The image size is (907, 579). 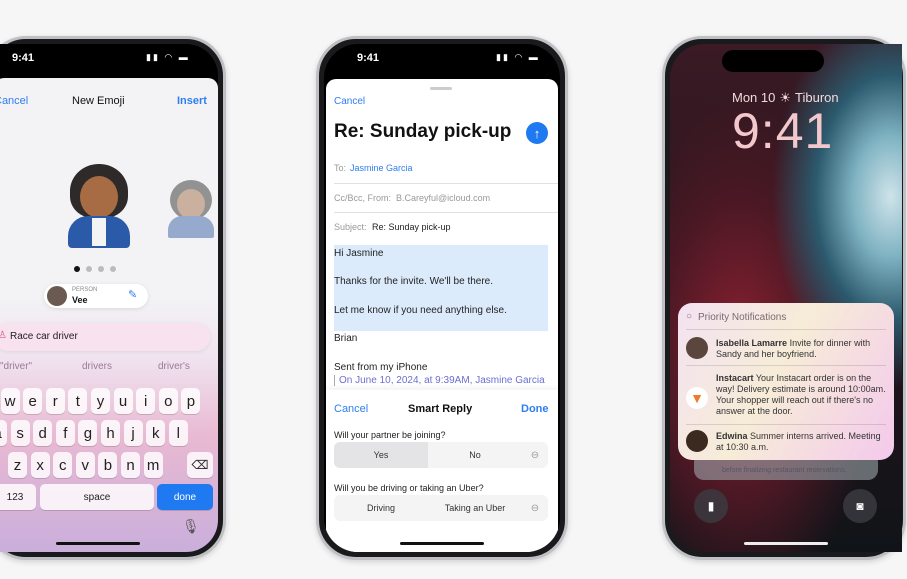 What do you see at coordinates (55, 401) in the screenshot?
I see `key-r: r` at bounding box center [55, 401].